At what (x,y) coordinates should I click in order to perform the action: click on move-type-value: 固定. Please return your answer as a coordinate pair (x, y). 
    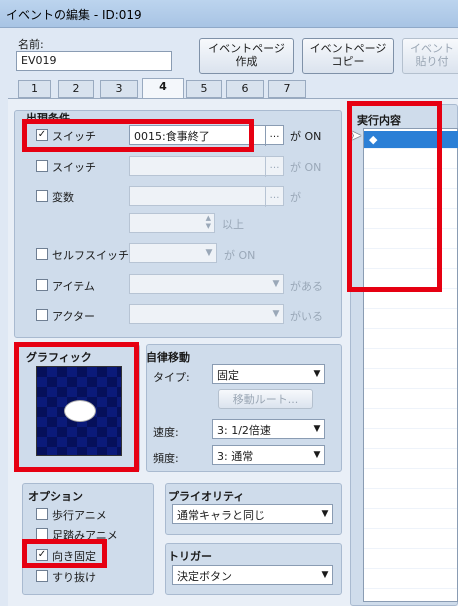
    Looking at the image, I should click on (228, 375).